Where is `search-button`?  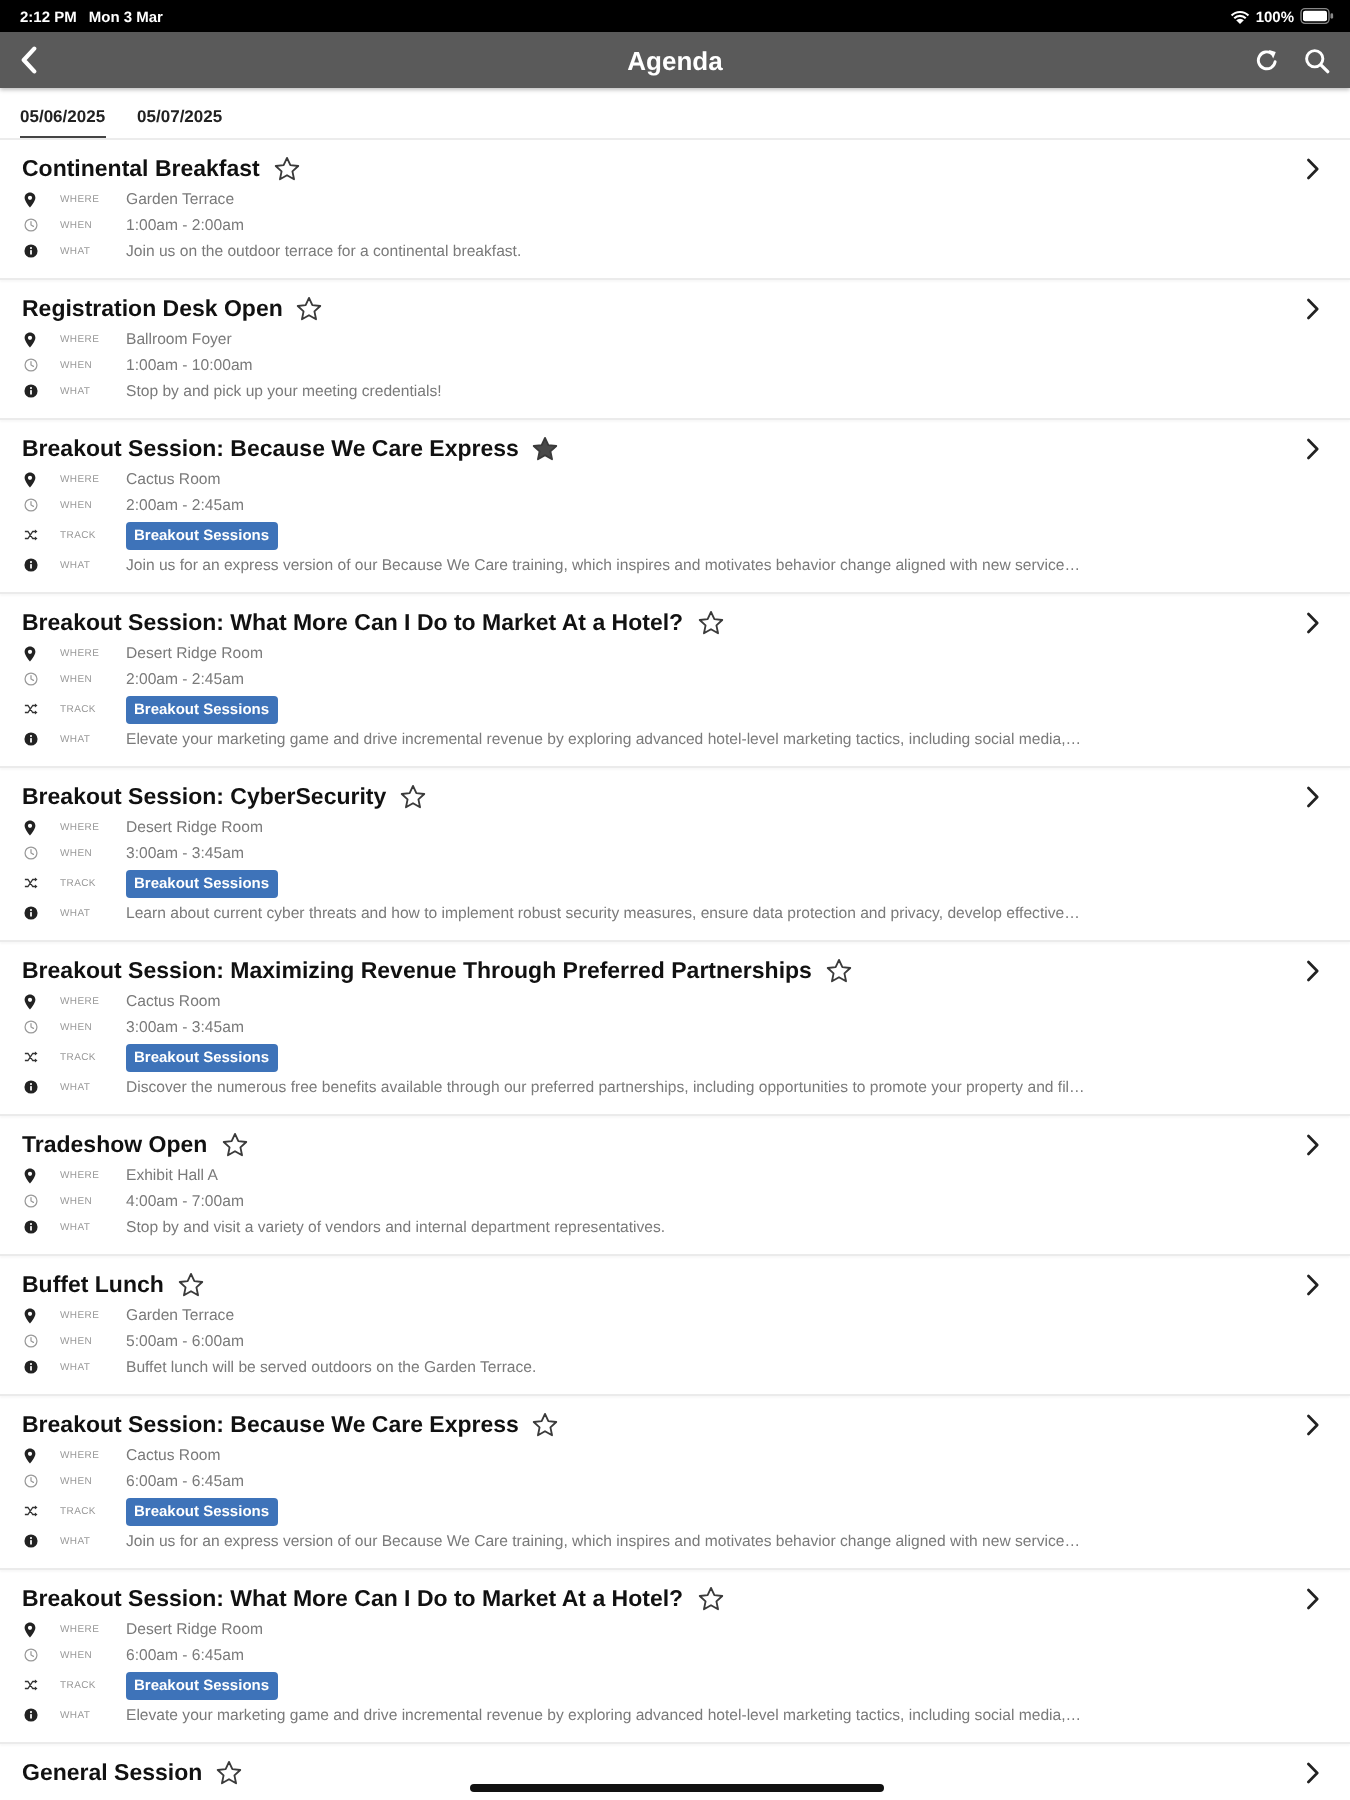 search-button is located at coordinates (1317, 60).